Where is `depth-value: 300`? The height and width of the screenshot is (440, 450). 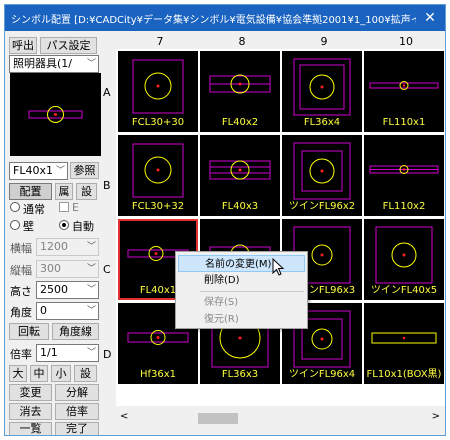 depth-value: 300 is located at coordinates (50, 268).